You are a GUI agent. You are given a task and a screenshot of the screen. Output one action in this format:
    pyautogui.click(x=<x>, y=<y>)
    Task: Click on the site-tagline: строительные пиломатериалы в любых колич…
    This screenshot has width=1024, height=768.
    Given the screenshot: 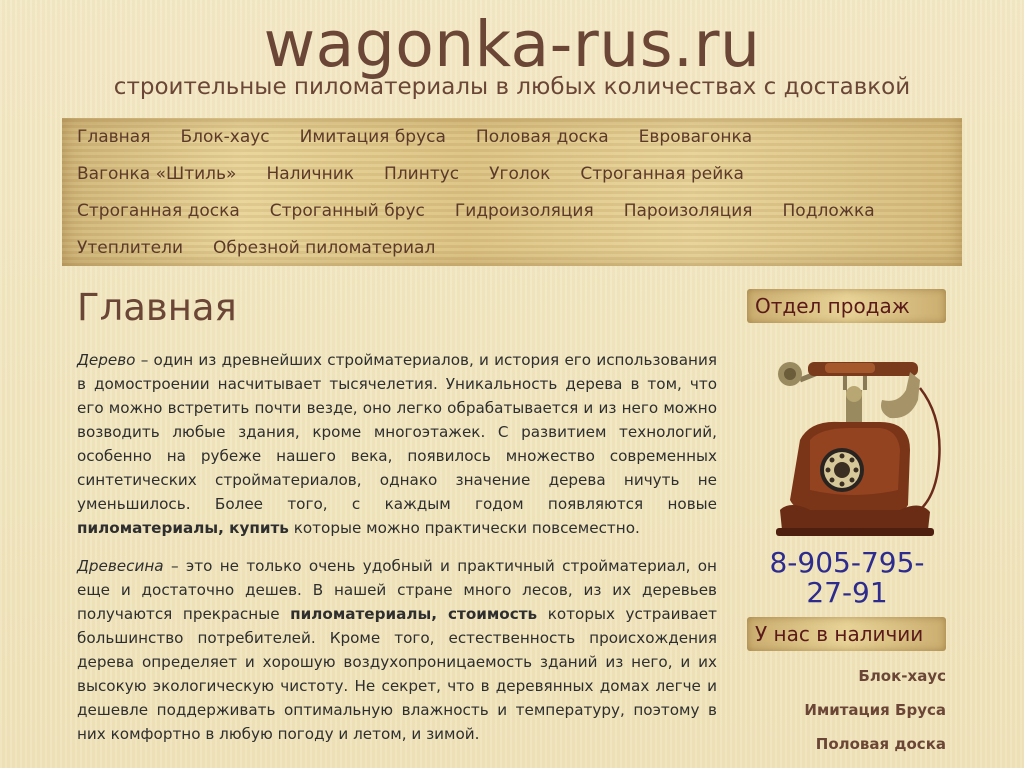 What is the action you would take?
    pyautogui.click(x=512, y=87)
    